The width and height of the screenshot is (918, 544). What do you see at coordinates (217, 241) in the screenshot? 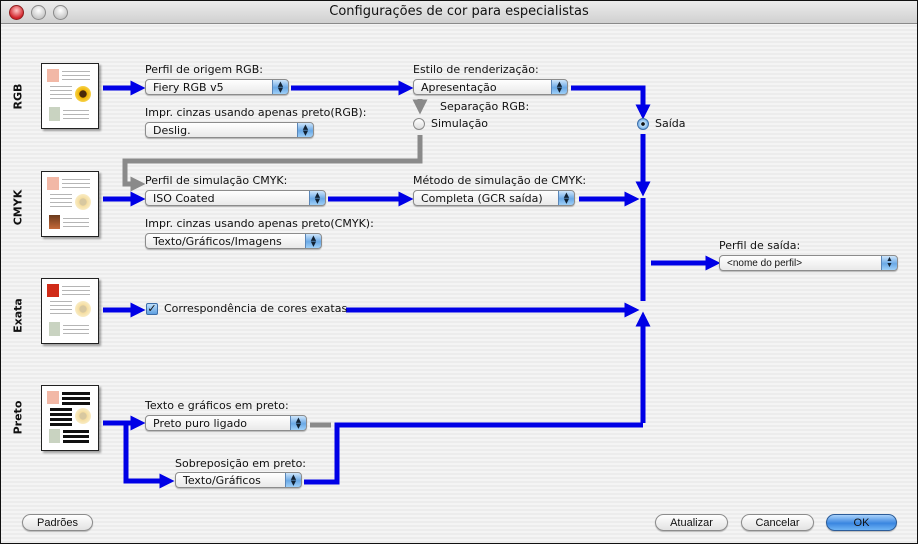
I see `cmyk-gray-black-value: Texto/Gráficos/Imagens` at bounding box center [217, 241].